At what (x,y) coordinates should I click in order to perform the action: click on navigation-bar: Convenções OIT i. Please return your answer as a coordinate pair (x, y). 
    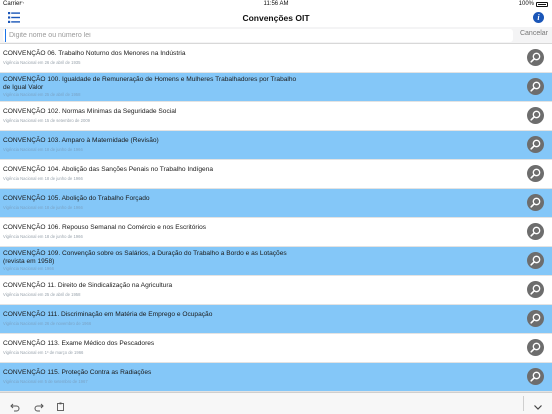
    Looking at the image, I should click on (276, 18).